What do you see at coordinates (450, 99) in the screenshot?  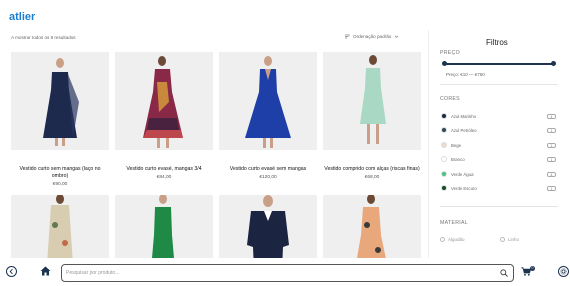 I see `colors-label: CORES` at bounding box center [450, 99].